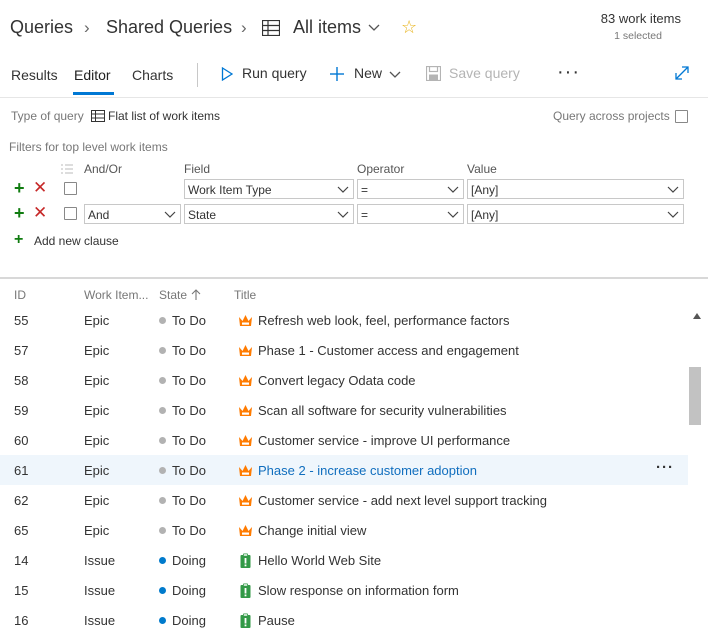 This screenshot has height=636, width=708. Describe the element at coordinates (20, 295) in the screenshot. I see `id-column-header: ID` at that location.